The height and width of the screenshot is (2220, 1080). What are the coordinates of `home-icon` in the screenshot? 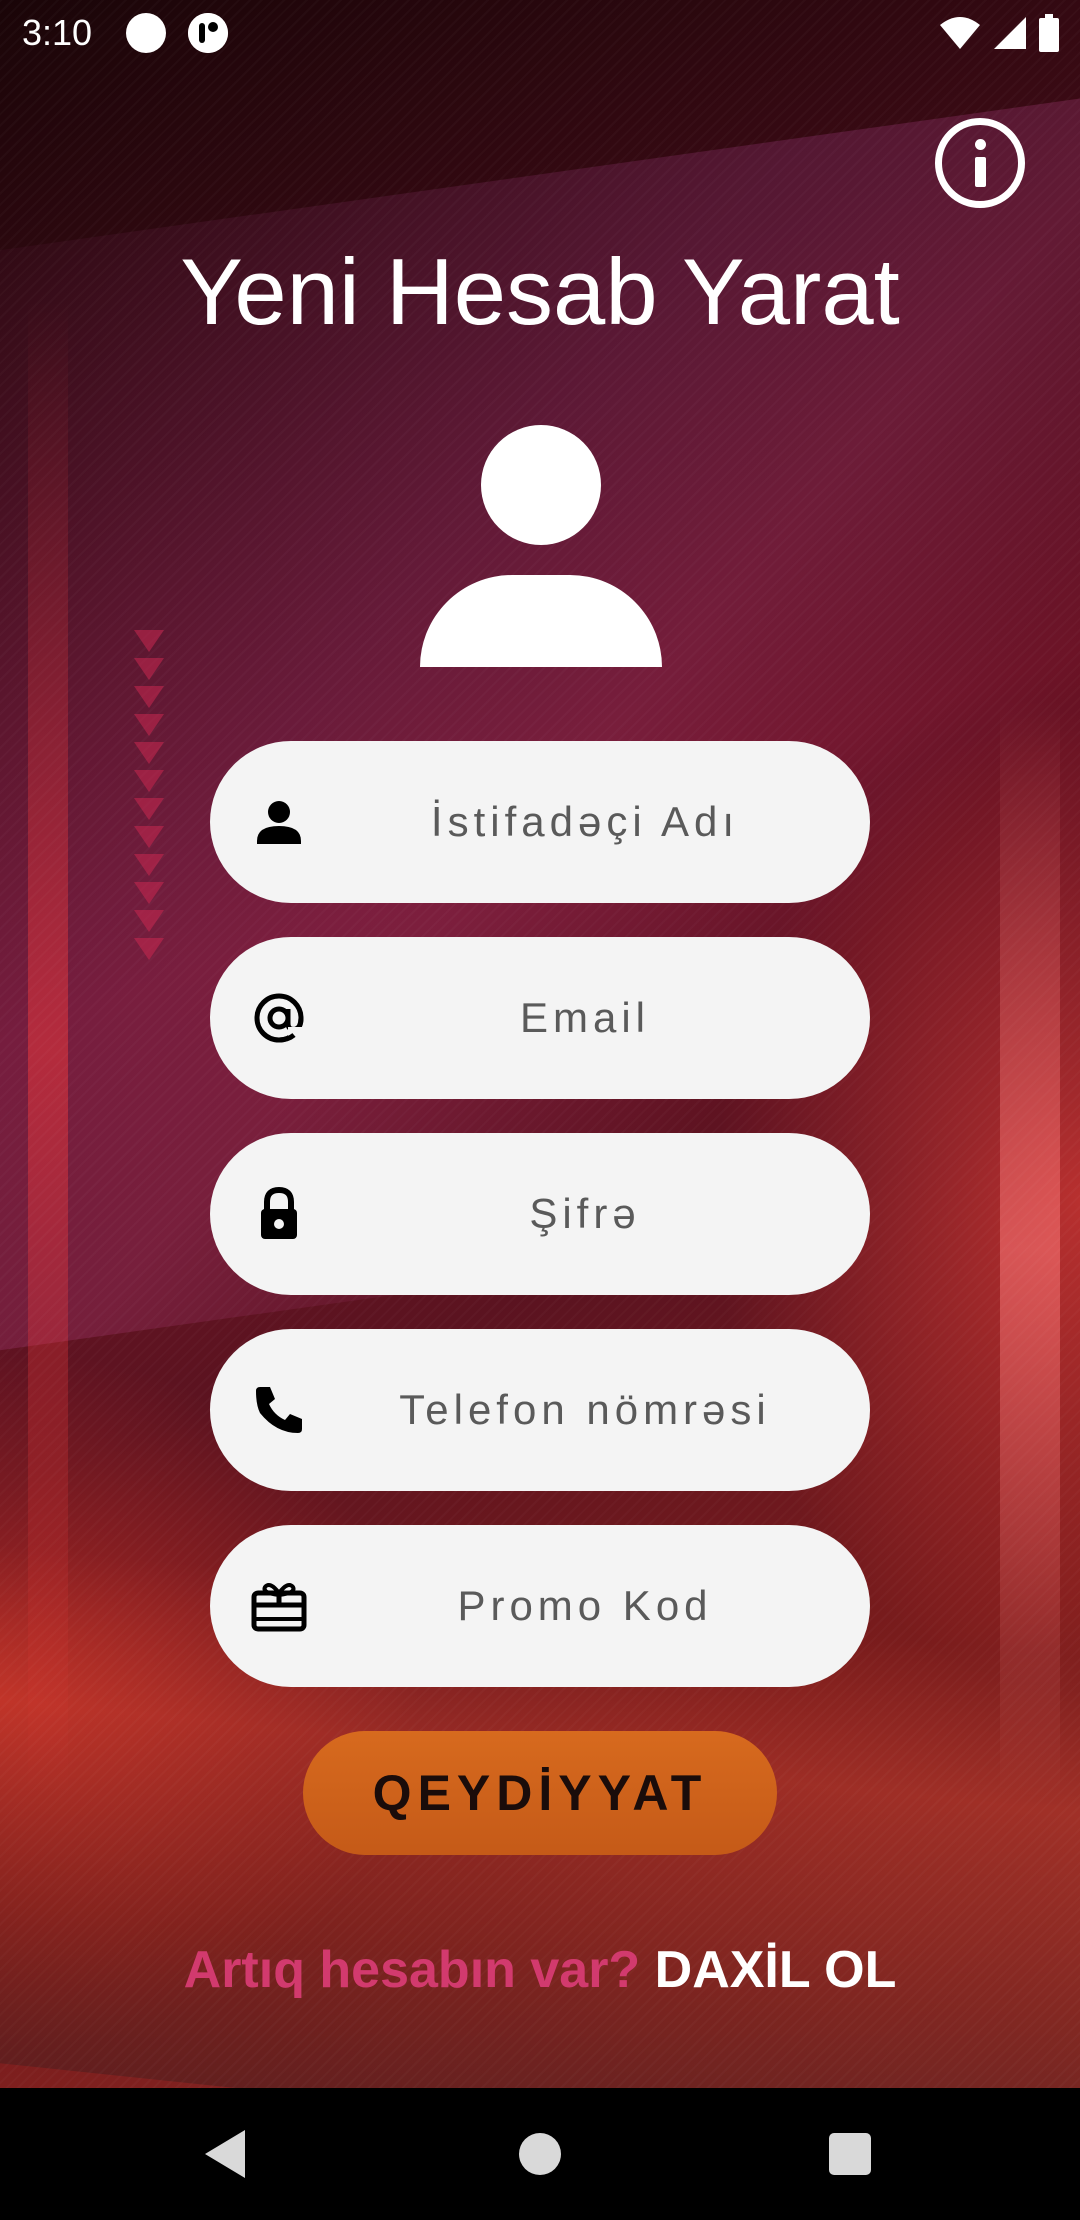 It's located at (540, 2154).